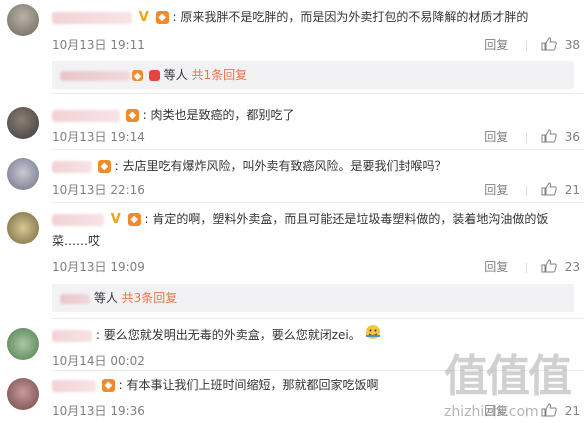 This screenshot has height=423, width=584. Describe the element at coordinates (98, 190) in the screenshot. I see `comment-time: 10月13日 22:16` at that location.